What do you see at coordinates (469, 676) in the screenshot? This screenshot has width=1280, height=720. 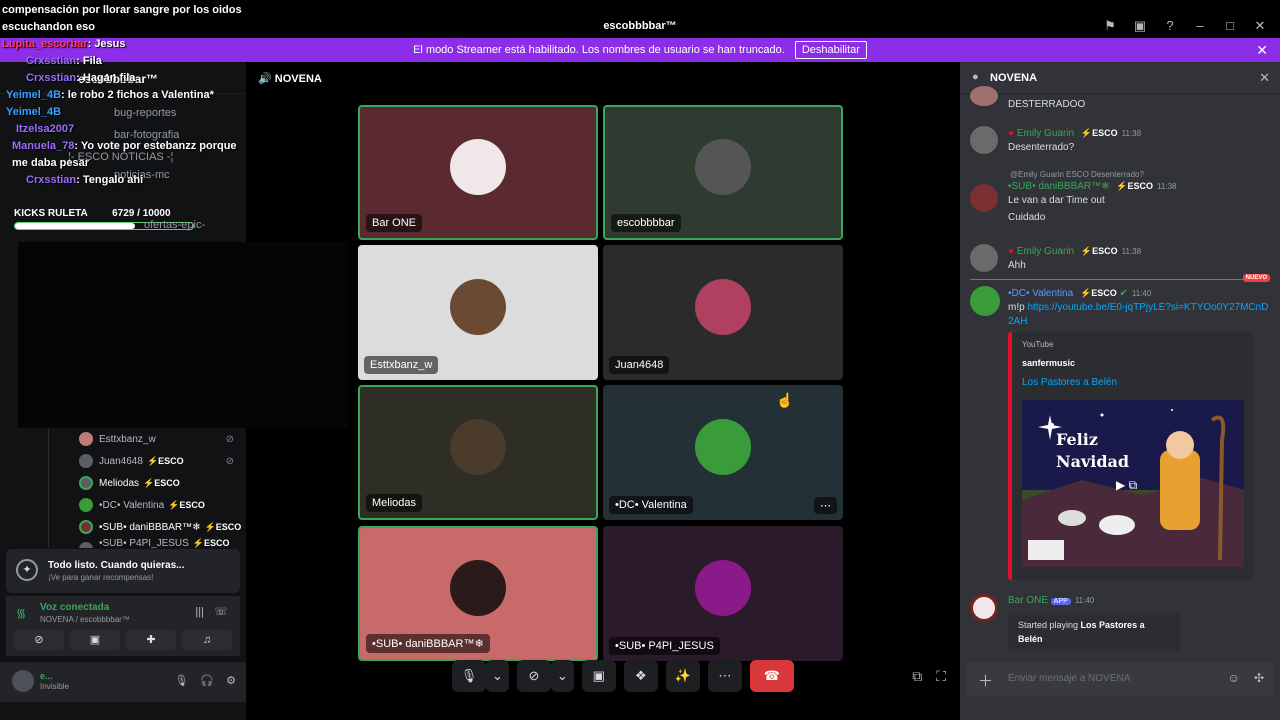 I see `mute-button: 🎙` at bounding box center [469, 676].